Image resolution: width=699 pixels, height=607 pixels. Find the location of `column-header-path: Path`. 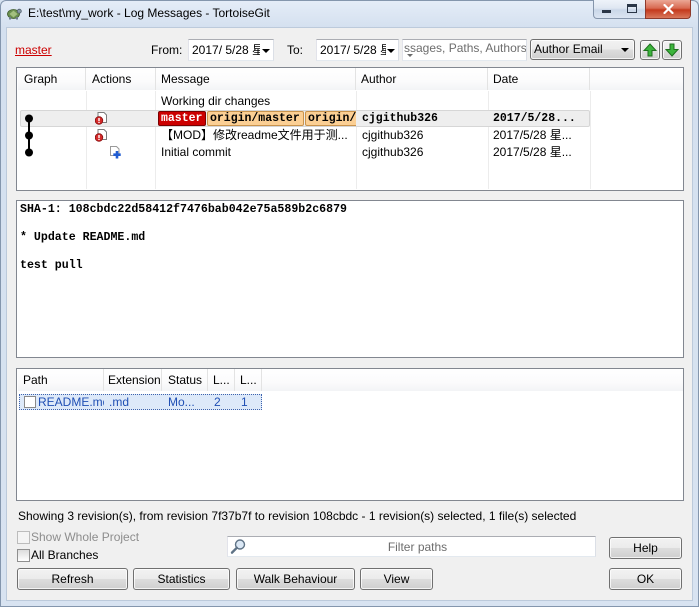

column-header-path: Path is located at coordinates (61, 380).